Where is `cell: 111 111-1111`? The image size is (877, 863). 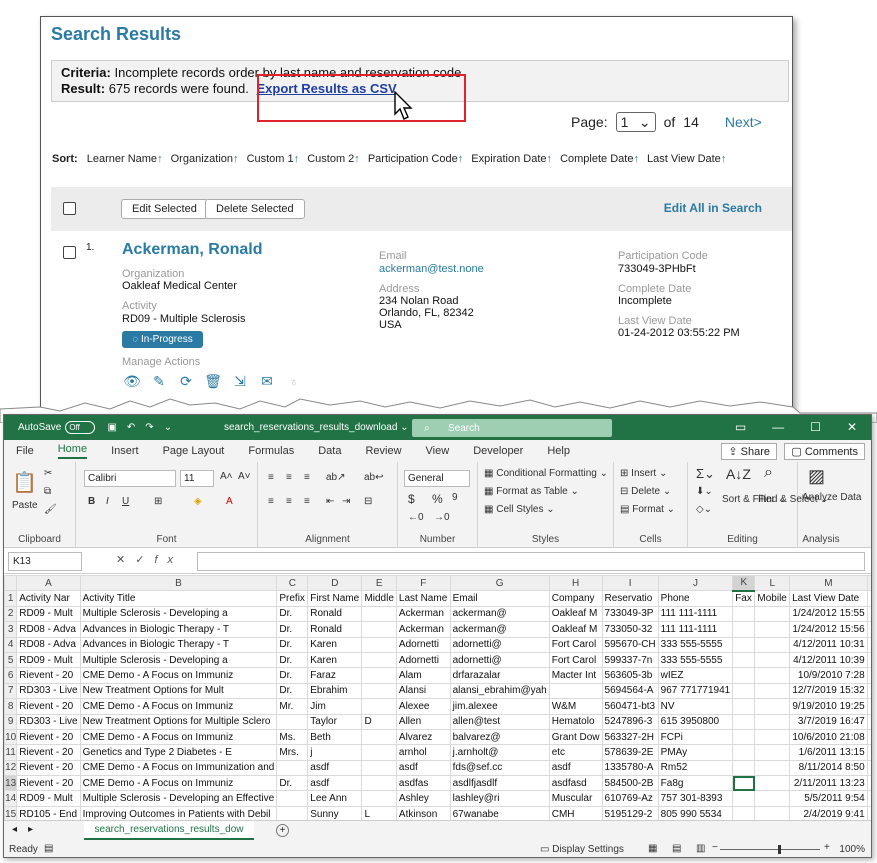
cell: 111 111-1111 is located at coordinates (695, 614).